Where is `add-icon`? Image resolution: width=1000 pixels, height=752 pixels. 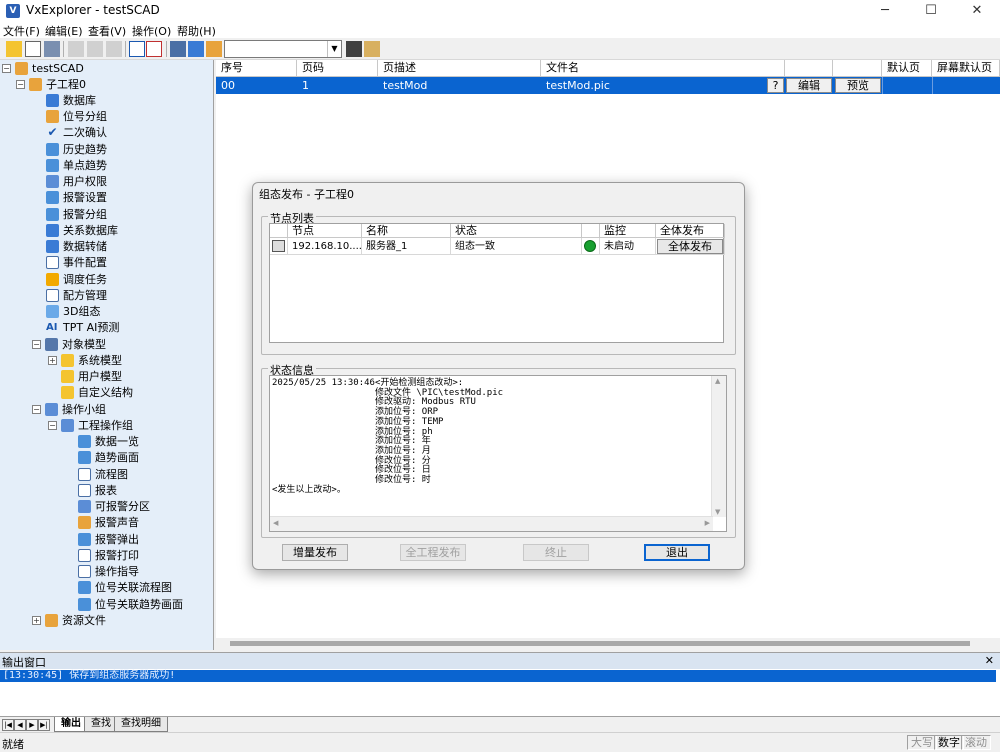
add-icon is located at coordinates (137, 49).